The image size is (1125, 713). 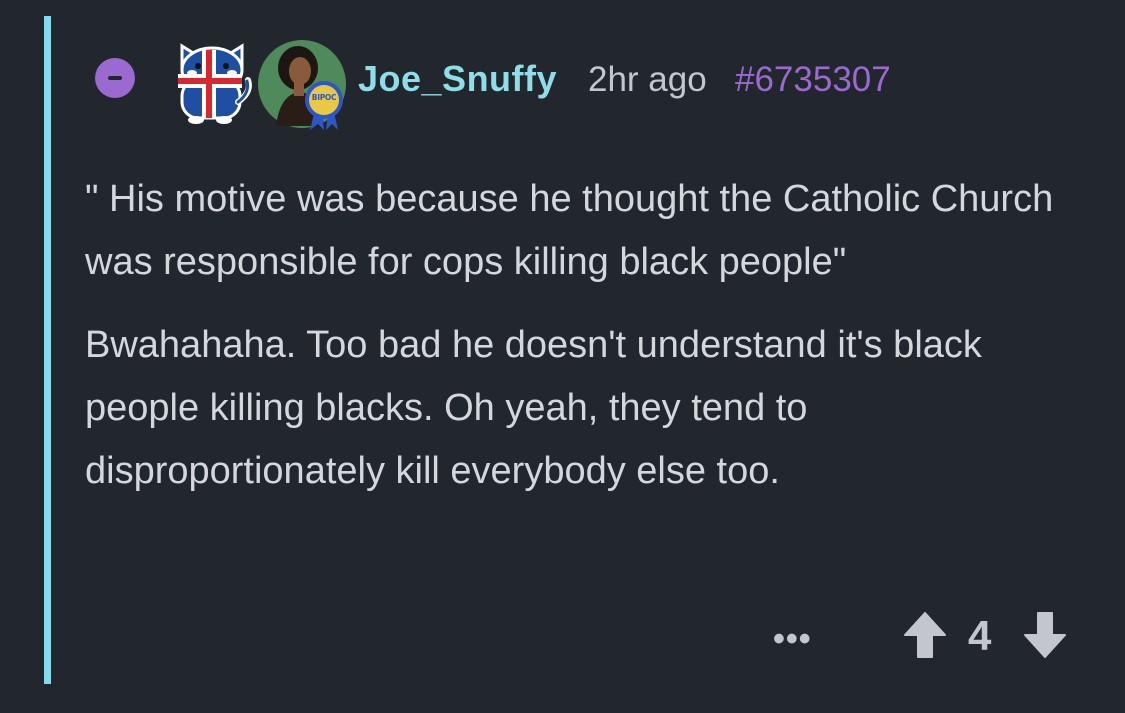 I want to click on vote-score: 4, so click(x=980, y=635).